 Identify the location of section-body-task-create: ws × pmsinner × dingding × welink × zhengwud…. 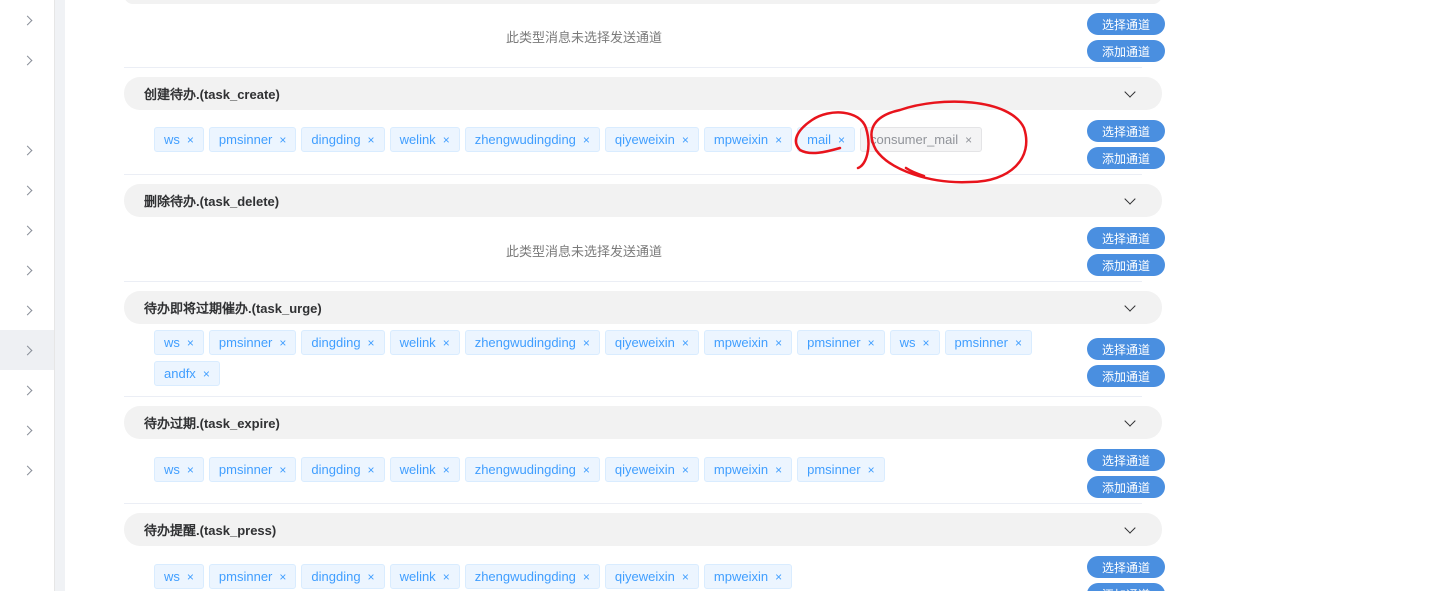
(644, 142).